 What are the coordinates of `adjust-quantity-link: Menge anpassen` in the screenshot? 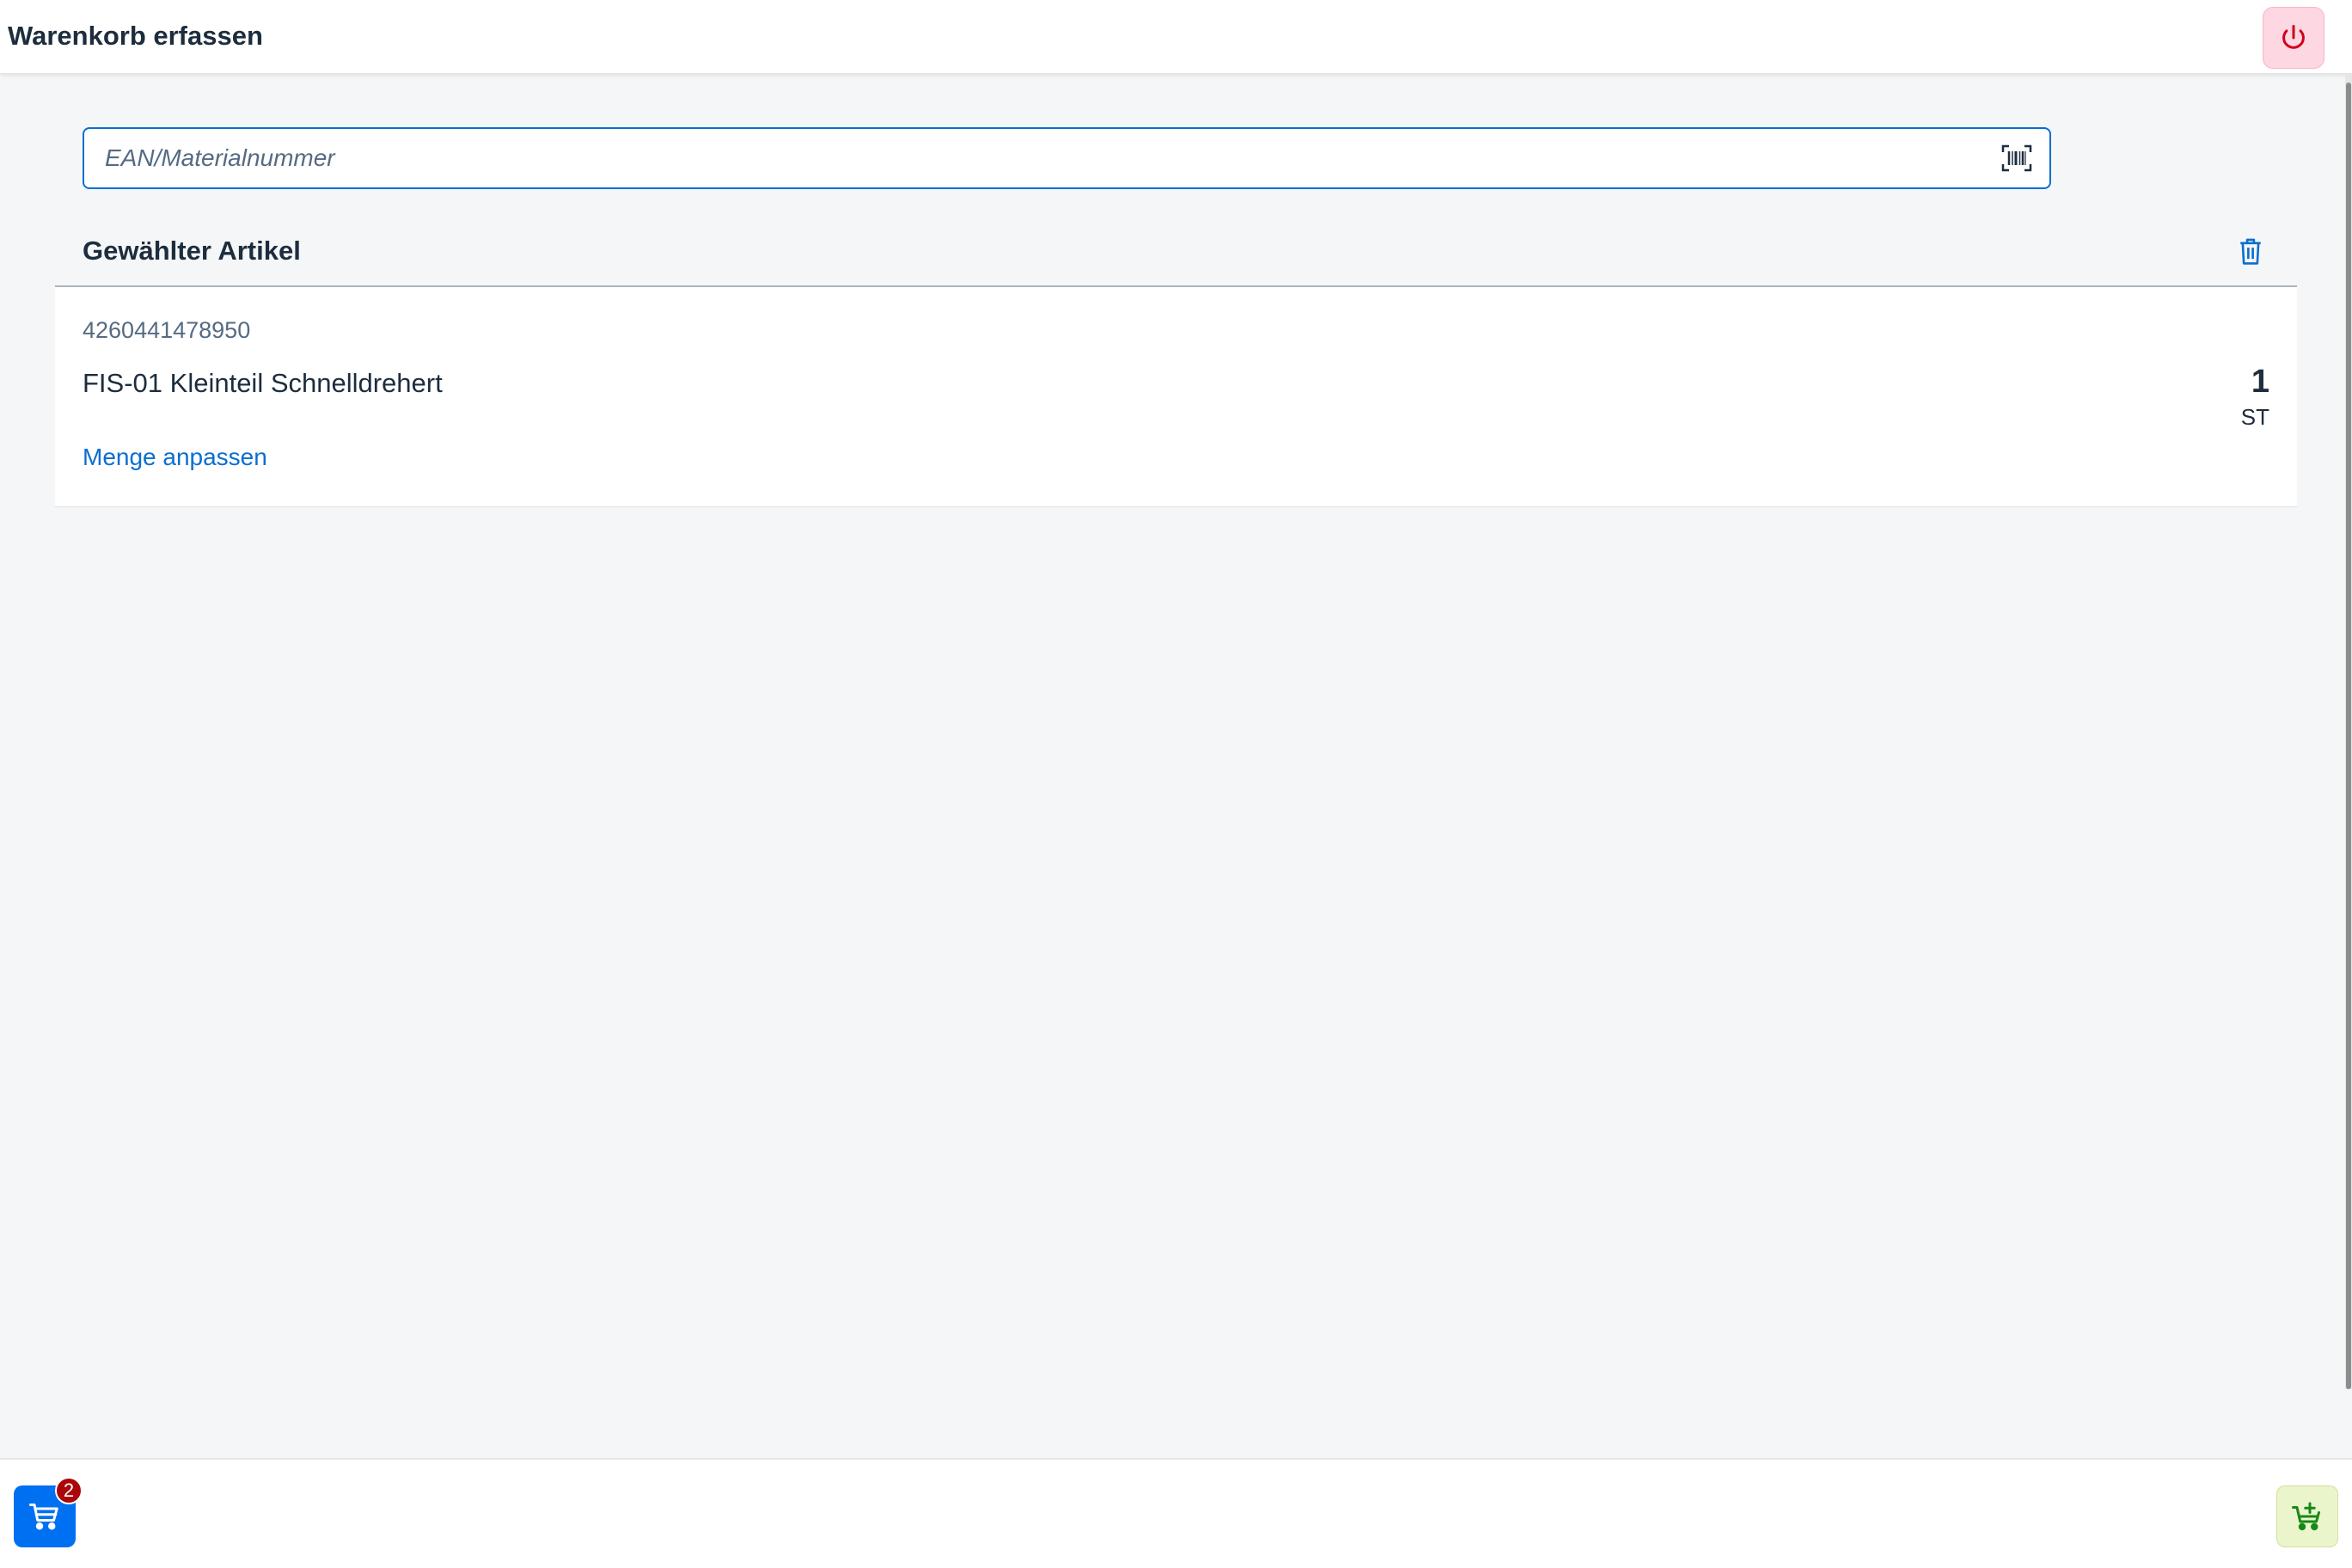 It's located at (175, 457).